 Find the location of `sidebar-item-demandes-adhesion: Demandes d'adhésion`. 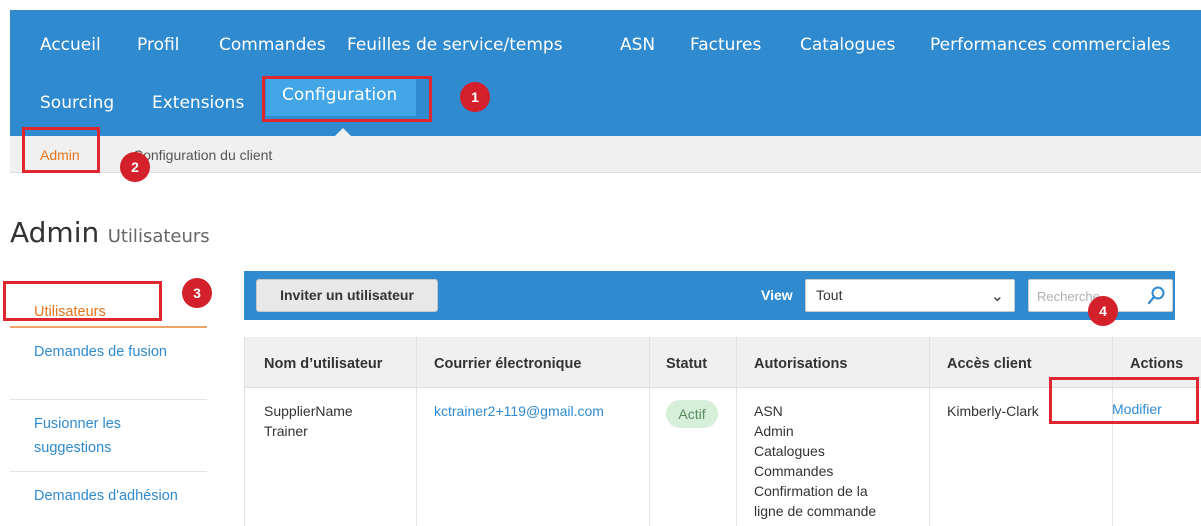

sidebar-item-demandes-adhesion: Demandes d'adhésion is located at coordinates (108, 499).